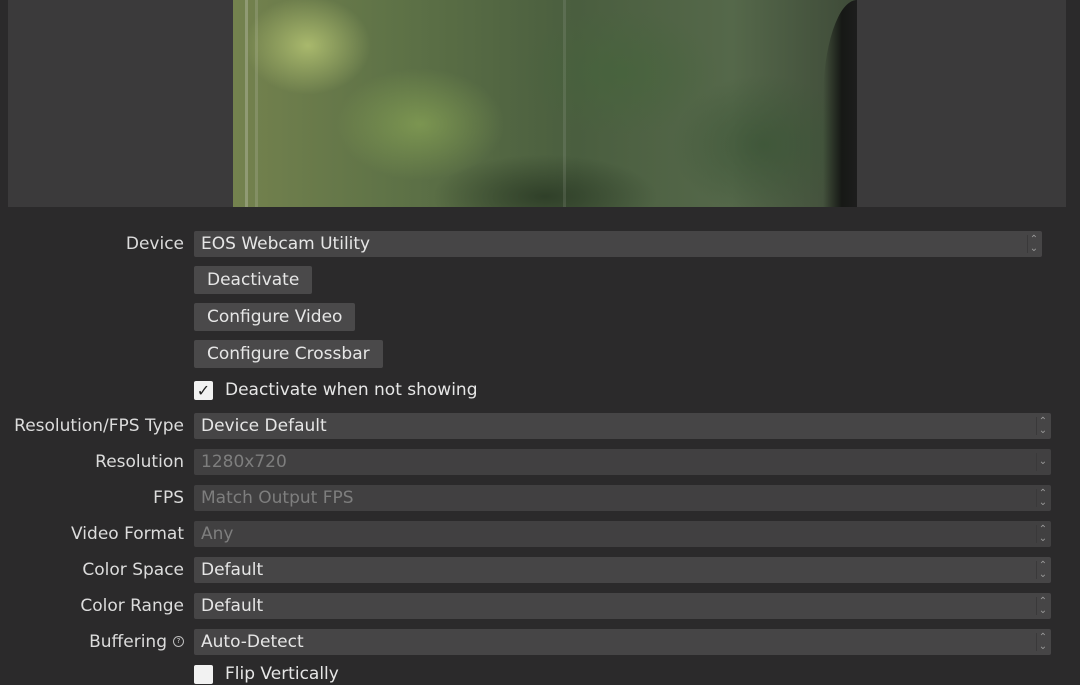 The height and width of the screenshot is (685, 1080). What do you see at coordinates (1042, 462) in the screenshot?
I see `chevron-down-icon: ⌄` at bounding box center [1042, 462].